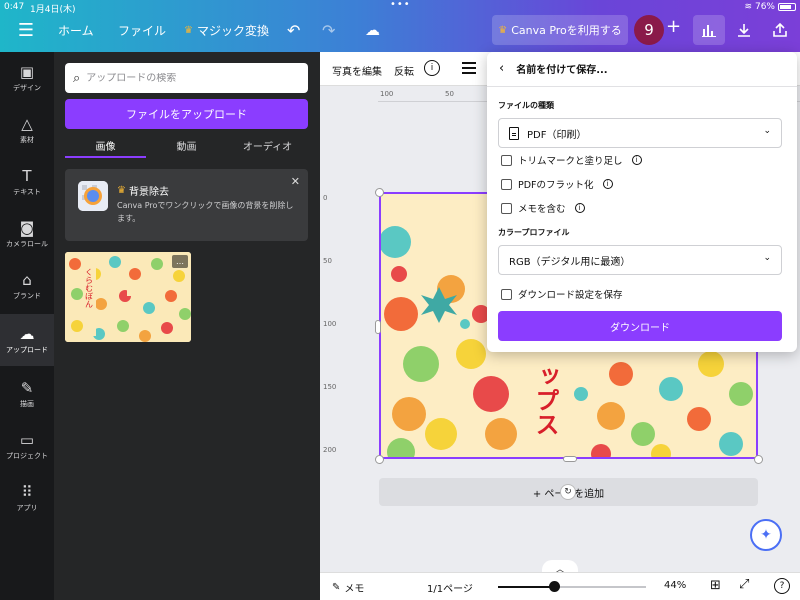 This screenshot has width=800, height=600. What do you see at coordinates (27, 455) in the screenshot?
I see `rail-label: プロジェクト` at bounding box center [27, 455].